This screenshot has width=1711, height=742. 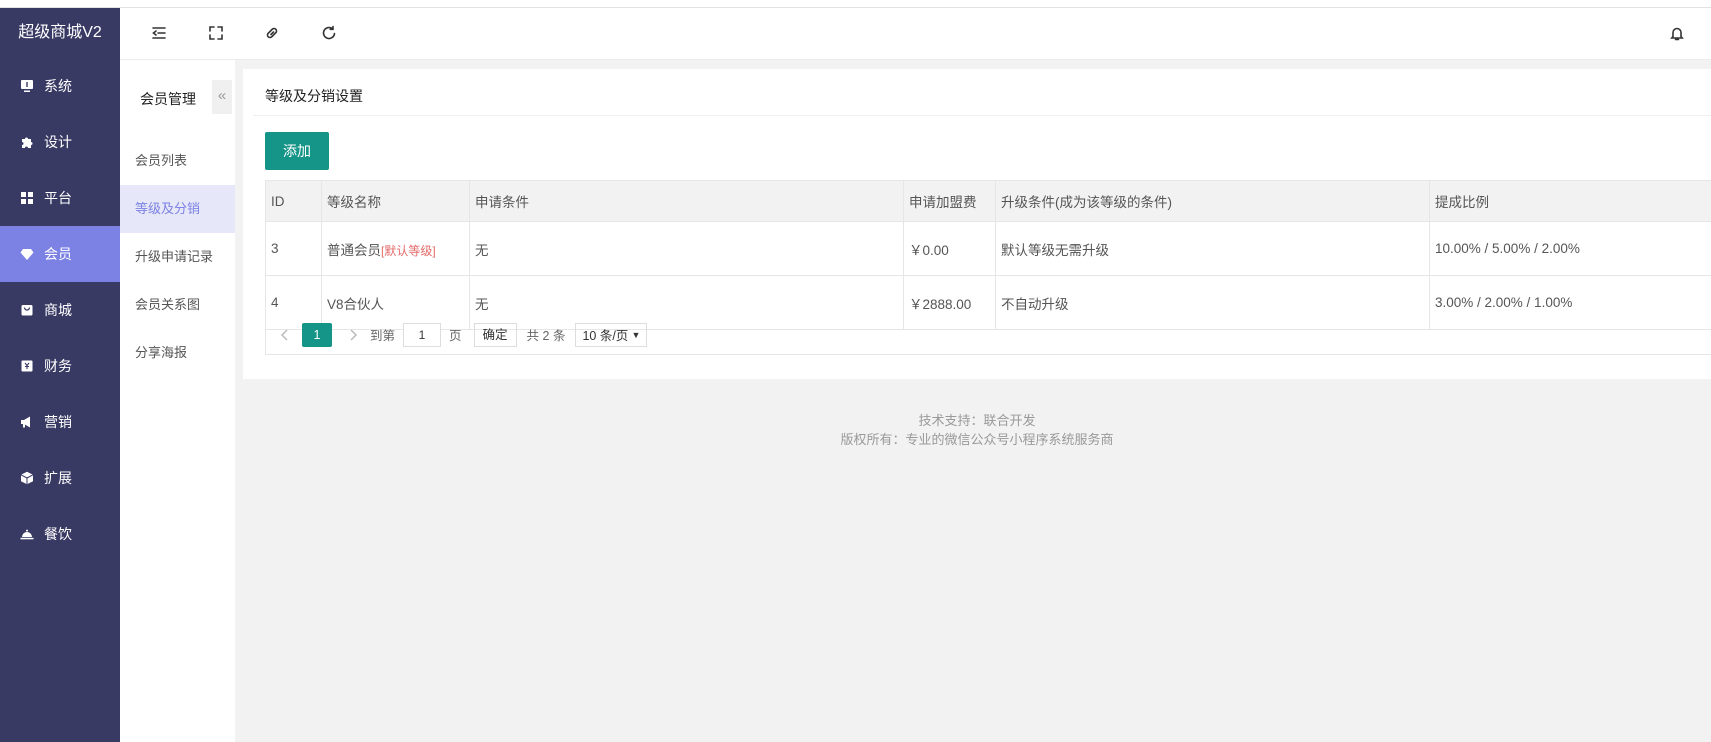 What do you see at coordinates (27, 142) in the screenshot?
I see `puzzle-icon` at bounding box center [27, 142].